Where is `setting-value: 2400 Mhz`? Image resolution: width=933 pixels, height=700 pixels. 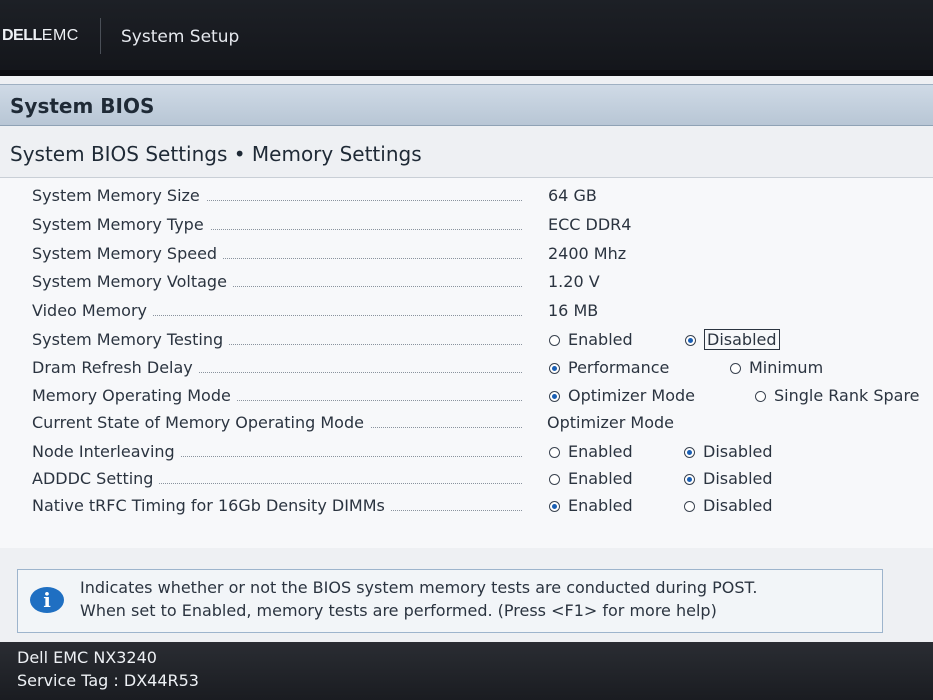 setting-value: 2400 Mhz is located at coordinates (587, 253).